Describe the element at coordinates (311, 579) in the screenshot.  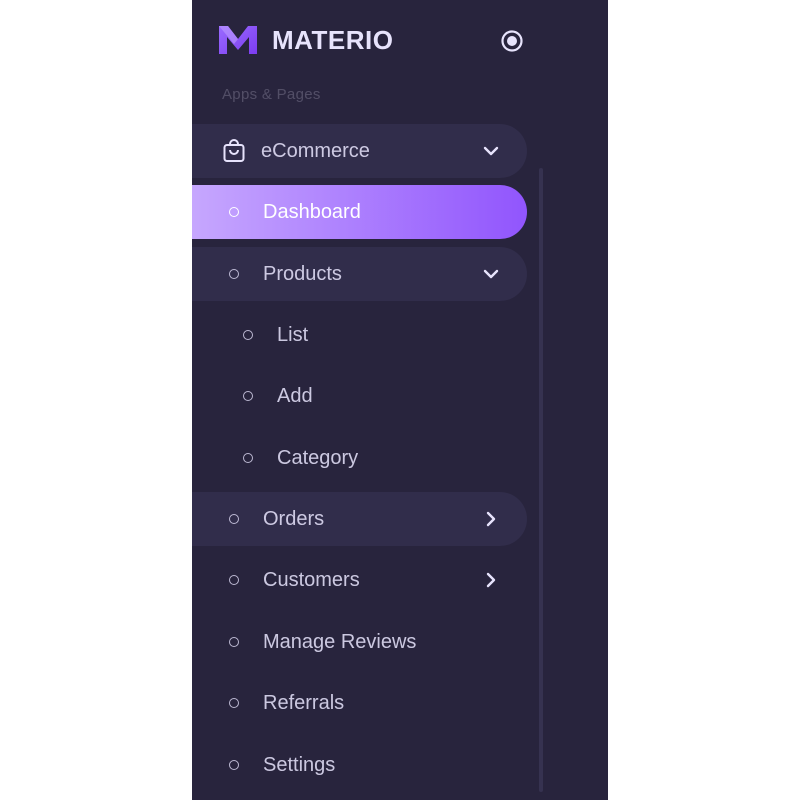
I see `sidebar-item-label: Customers` at that location.